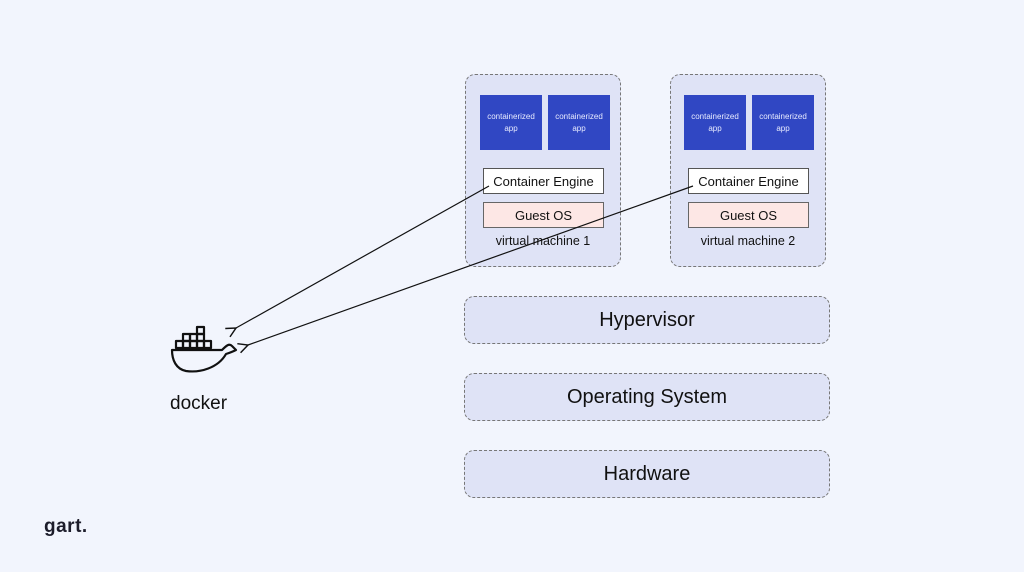 This screenshot has height=572, width=1024. I want to click on arrow-engine1-to-docker, so click(363, 256).